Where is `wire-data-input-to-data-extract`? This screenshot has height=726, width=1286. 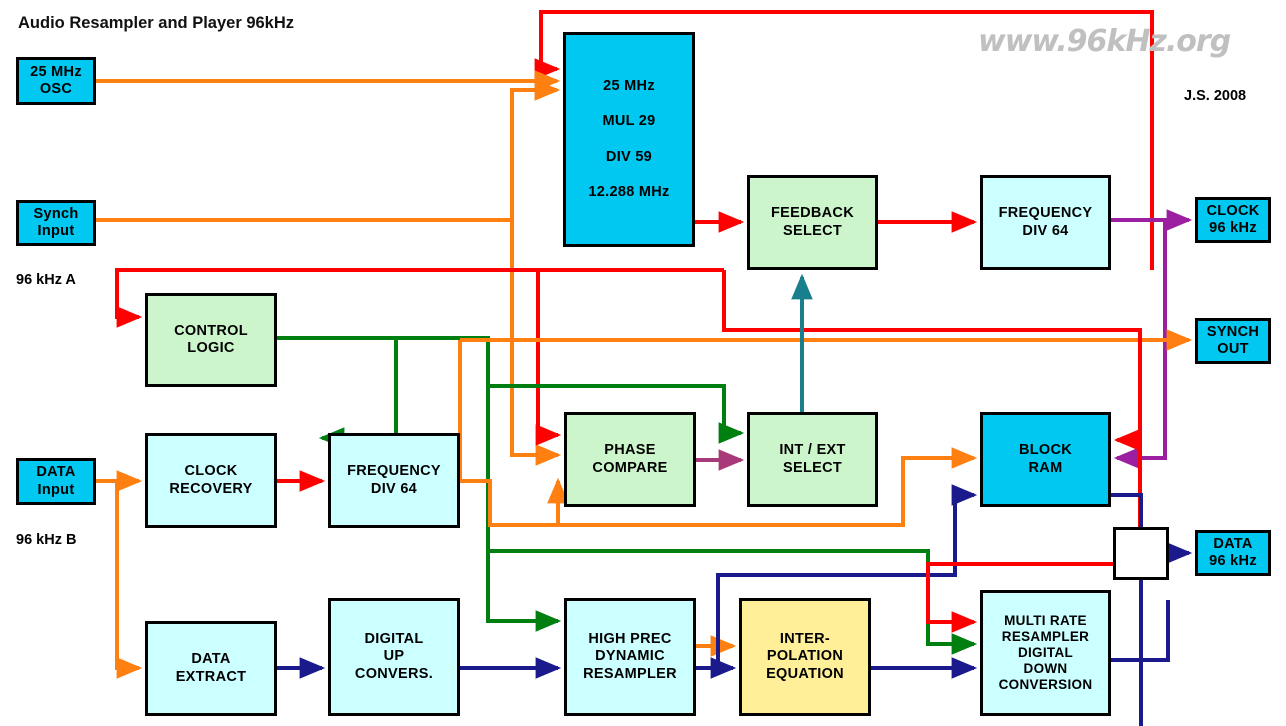
wire-data-input-to-data-extract is located at coordinates (129, 580).